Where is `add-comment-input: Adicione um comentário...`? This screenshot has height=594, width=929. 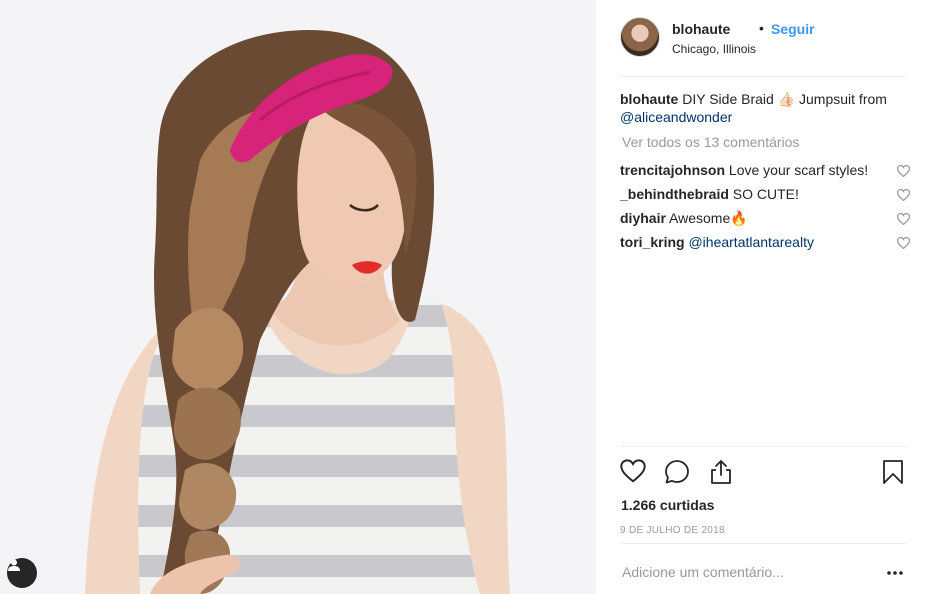
add-comment-input: Adicione um comentário... is located at coordinates (703, 572).